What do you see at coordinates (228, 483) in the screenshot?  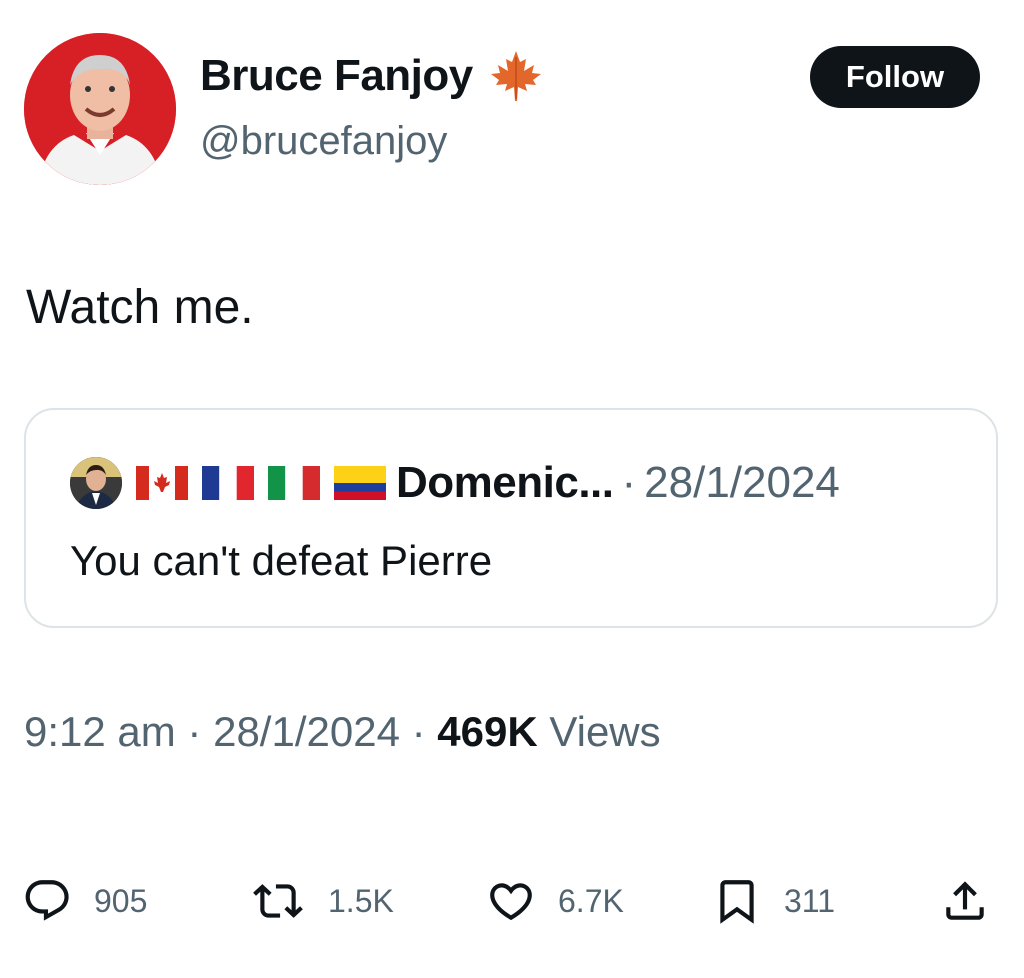 I see `france-flag-icon` at bounding box center [228, 483].